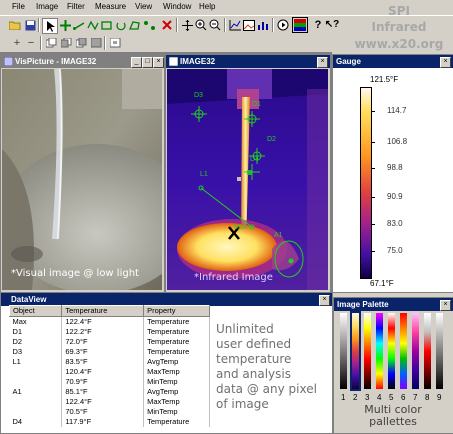  What do you see at coordinates (51, 43) in the screenshot?
I see `layer-icon` at bounding box center [51, 43].